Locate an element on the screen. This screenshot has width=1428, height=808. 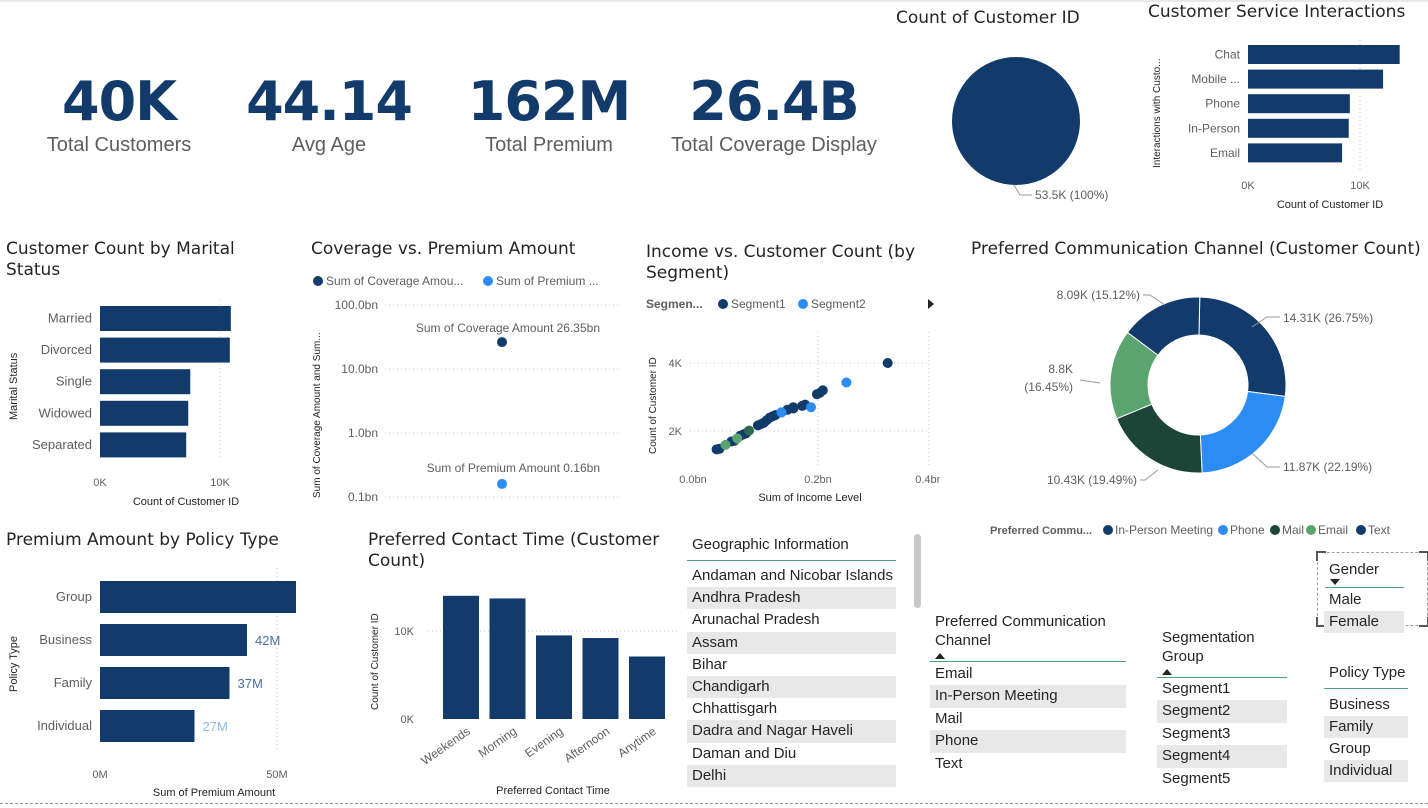
slicer-item: Bihar is located at coordinates (791, 665).